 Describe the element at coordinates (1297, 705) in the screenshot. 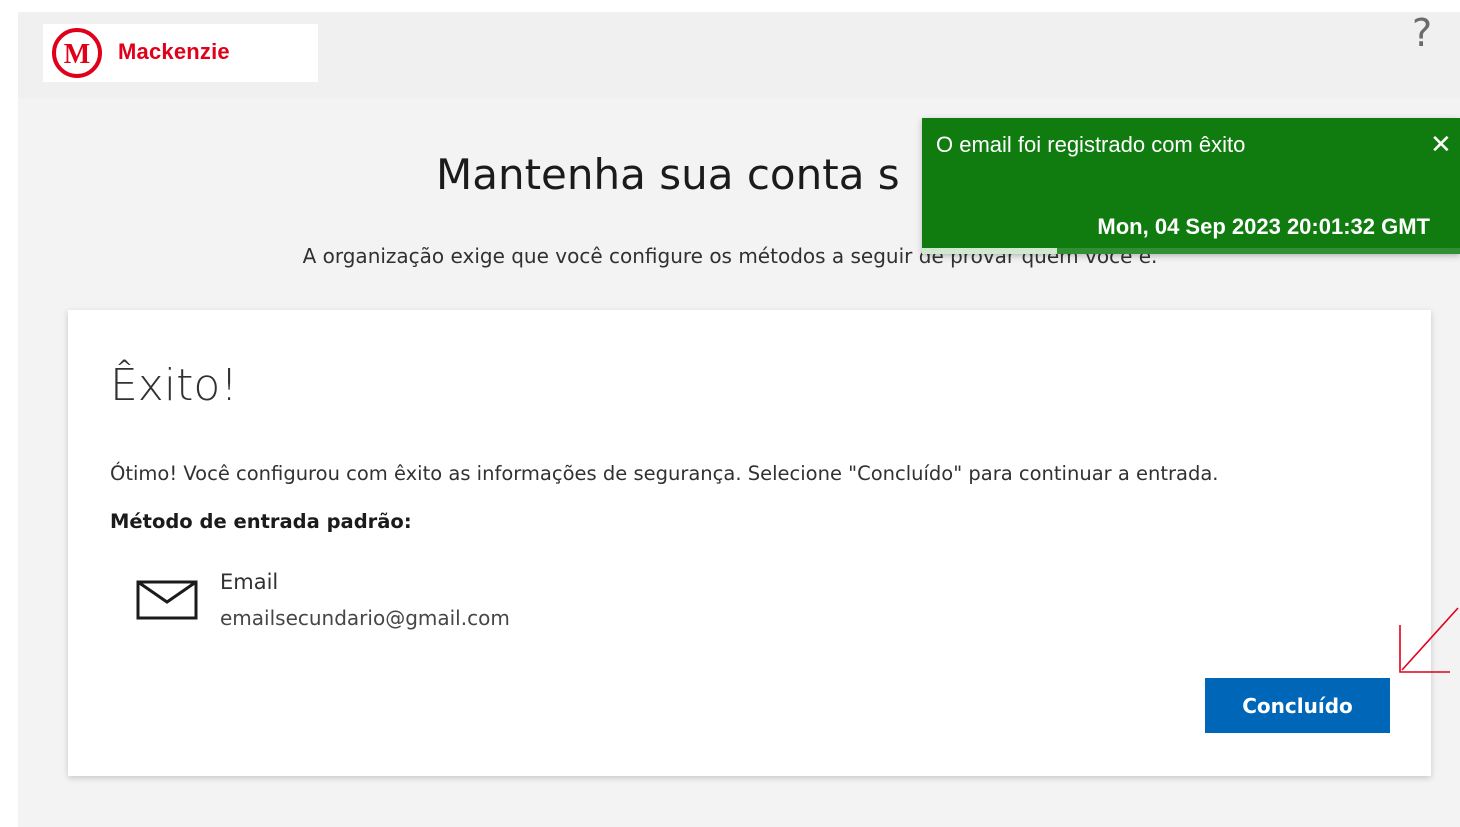

I see `done-button: Concluído` at that location.